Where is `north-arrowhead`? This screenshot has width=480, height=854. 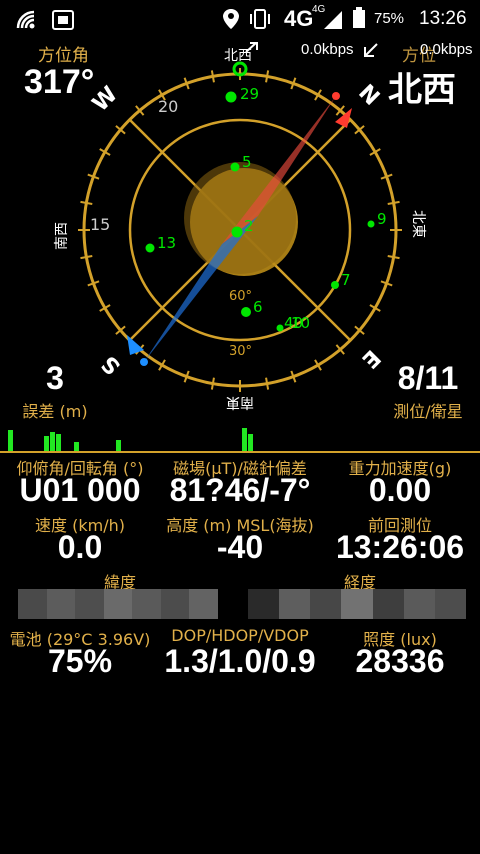 north-arrowhead is located at coordinates (343, 118).